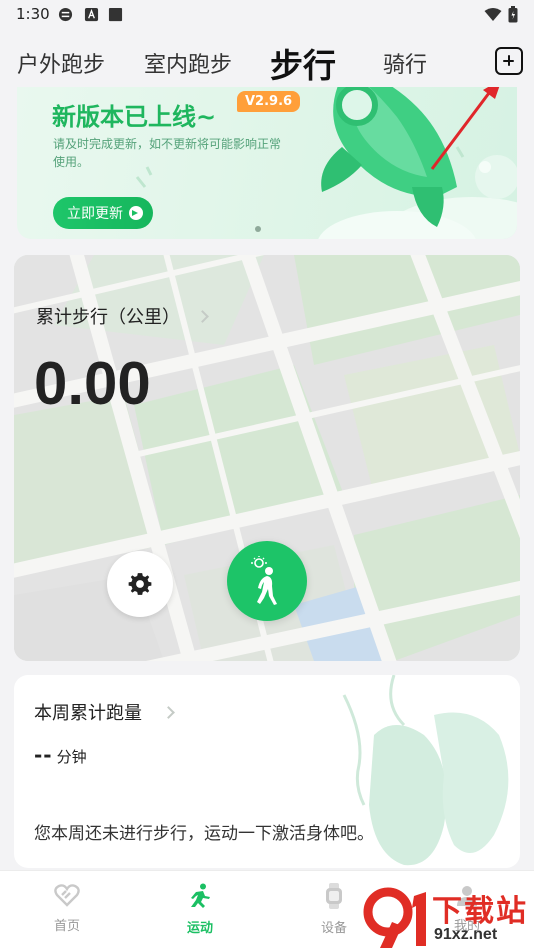 The width and height of the screenshot is (534, 950). Describe the element at coordinates (67, 908) in the screenshot. I see `nav-home: 首页` at that location.